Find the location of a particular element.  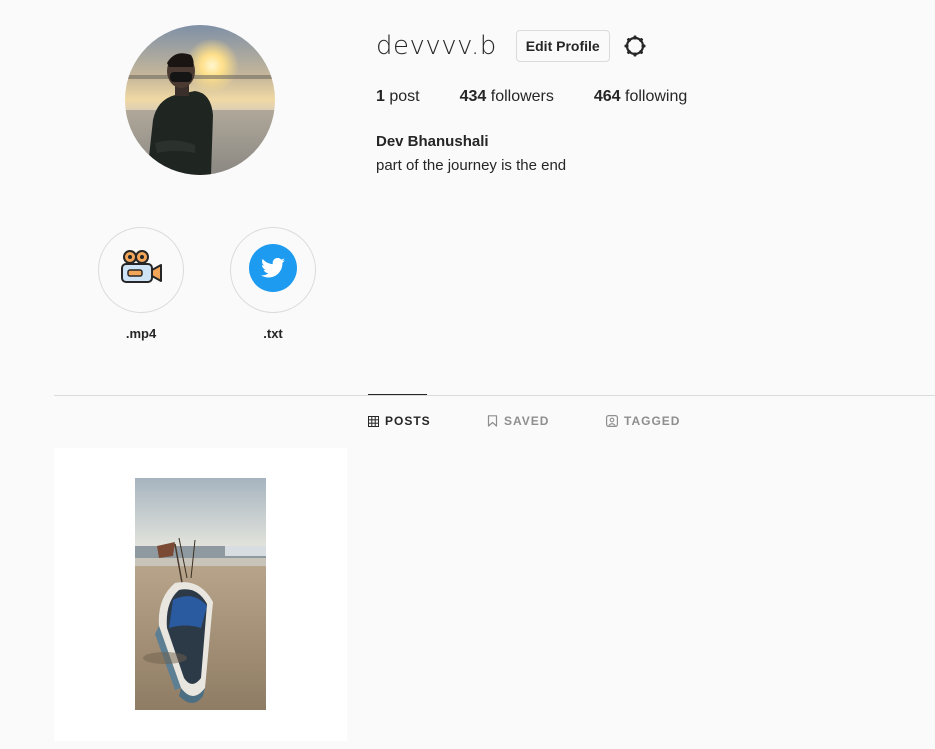

username: devvvv.b is located at coordinates (436, 46).